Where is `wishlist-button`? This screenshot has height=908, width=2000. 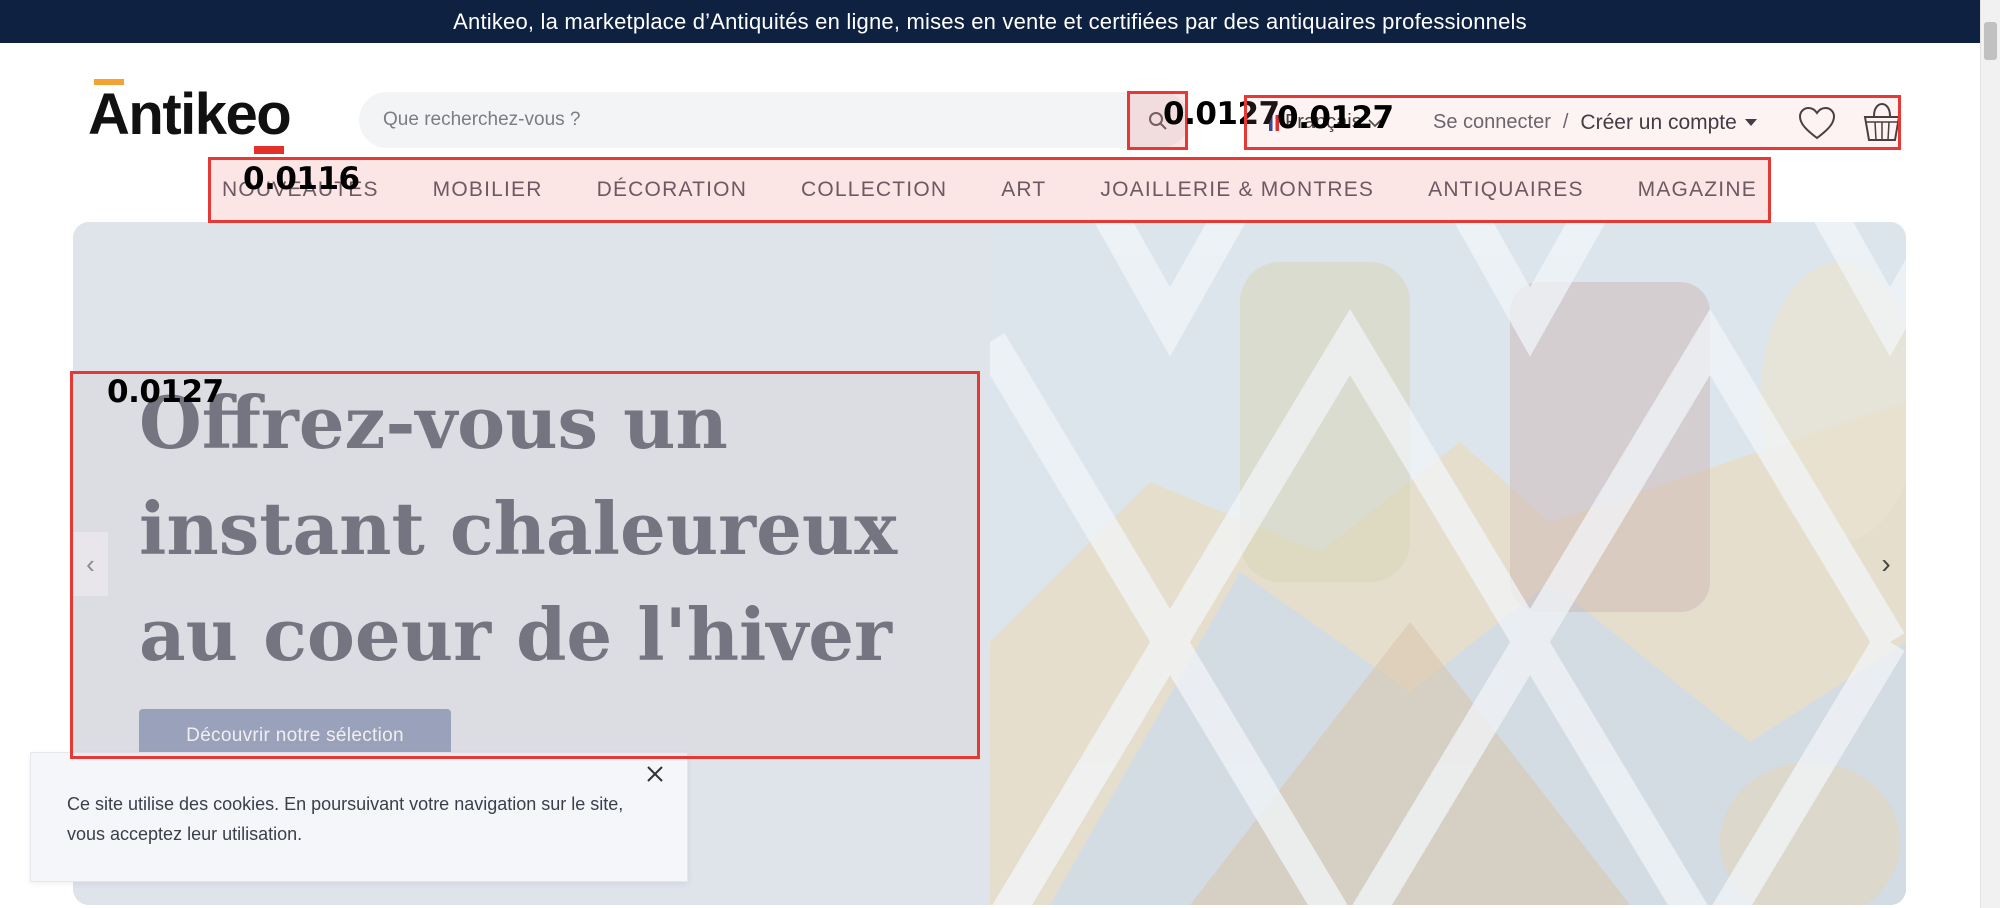 wishlist-button is located at coordinates (1817, 124).